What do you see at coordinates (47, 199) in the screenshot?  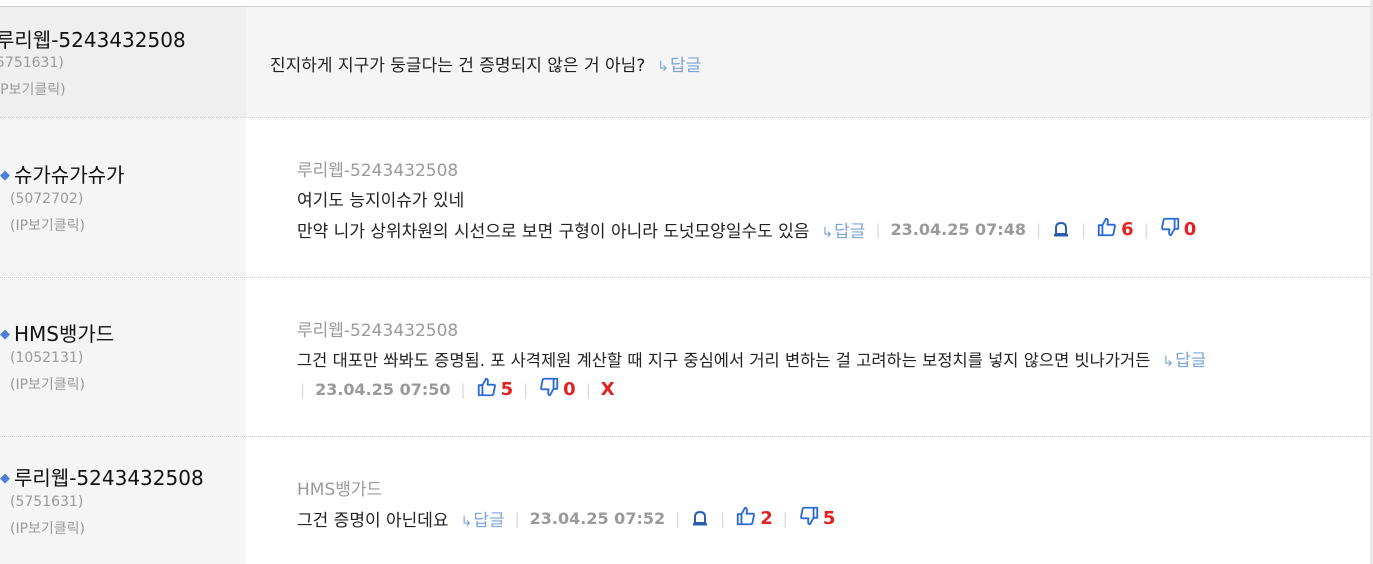 I see `author-uid: (5072702)` at bounding box center [47, 199].